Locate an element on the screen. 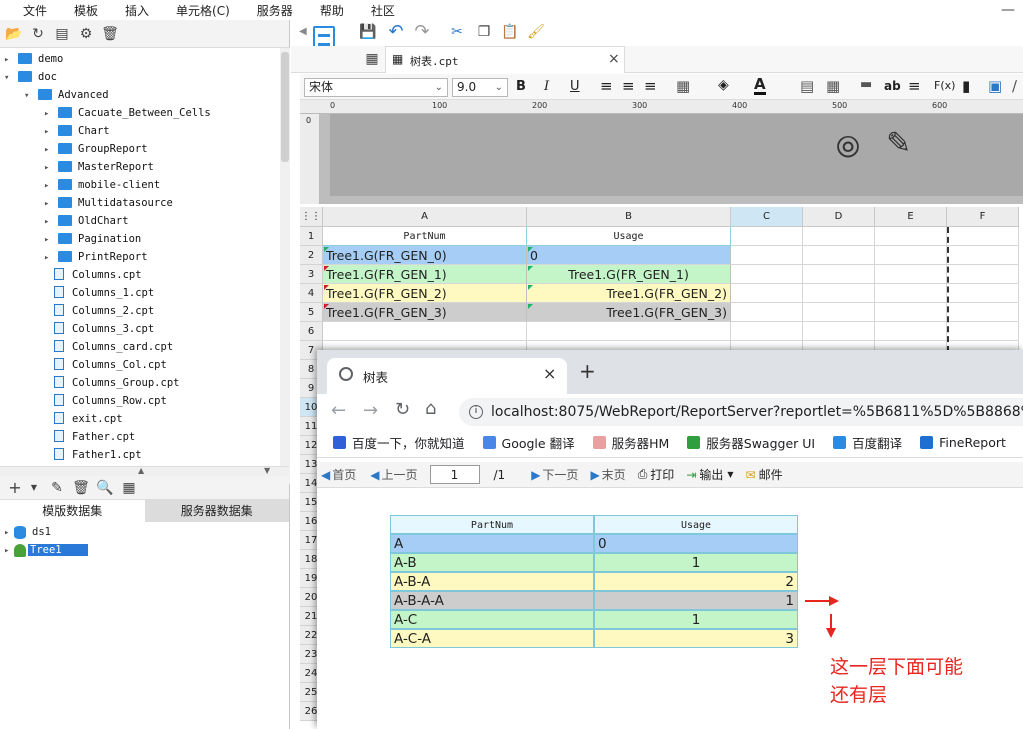 The width and height of the screenshot is (1023, 729). home-icon: ⌂ is located at coordinates (430, 408).